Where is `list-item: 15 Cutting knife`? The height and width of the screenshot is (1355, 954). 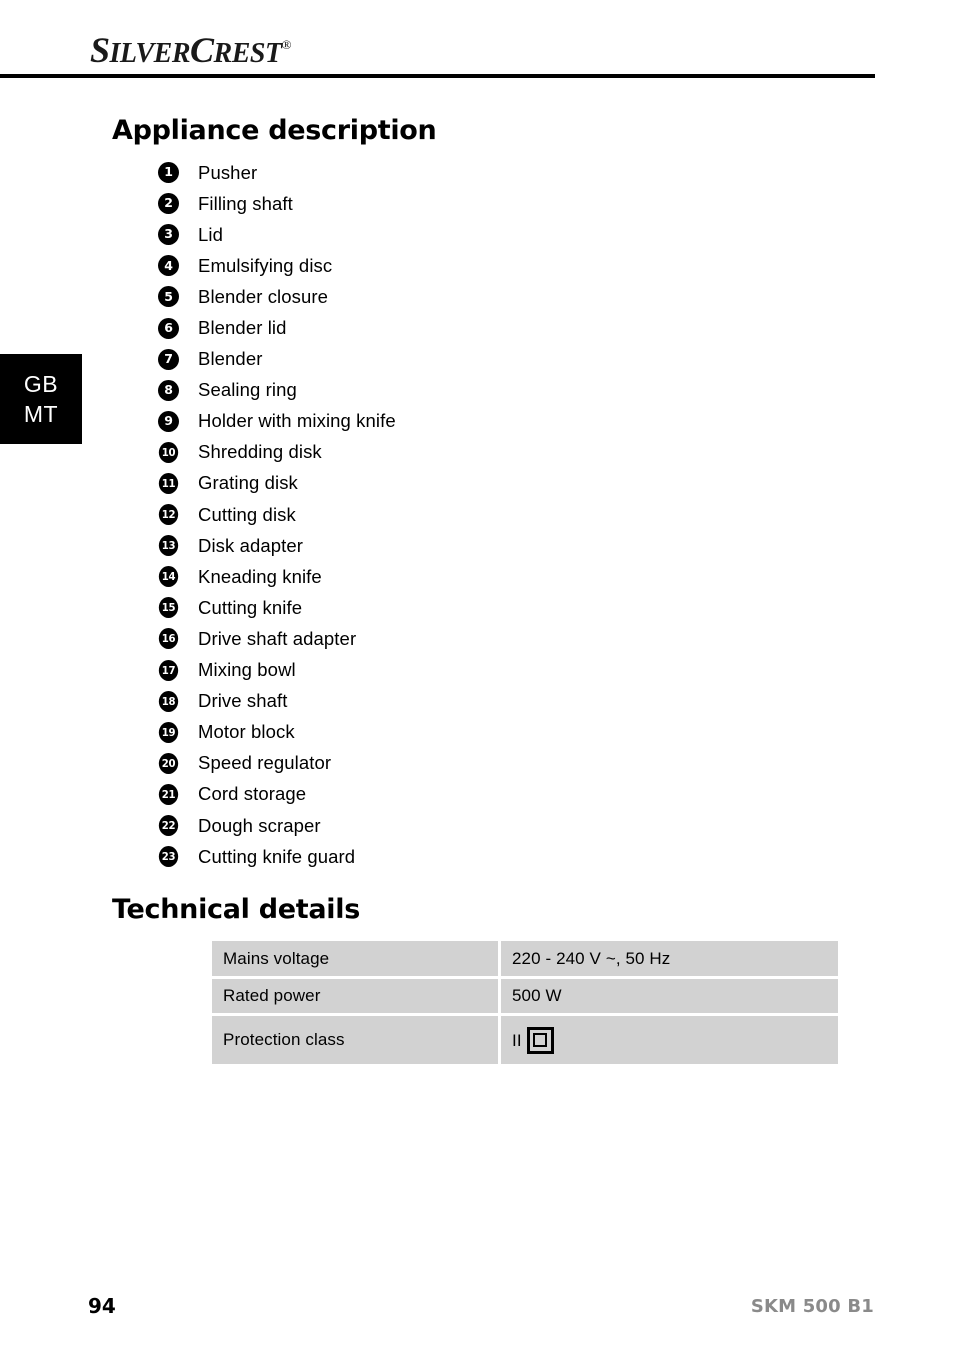
list-item: 15 Cutting knife is located at coordinates (468, 607).